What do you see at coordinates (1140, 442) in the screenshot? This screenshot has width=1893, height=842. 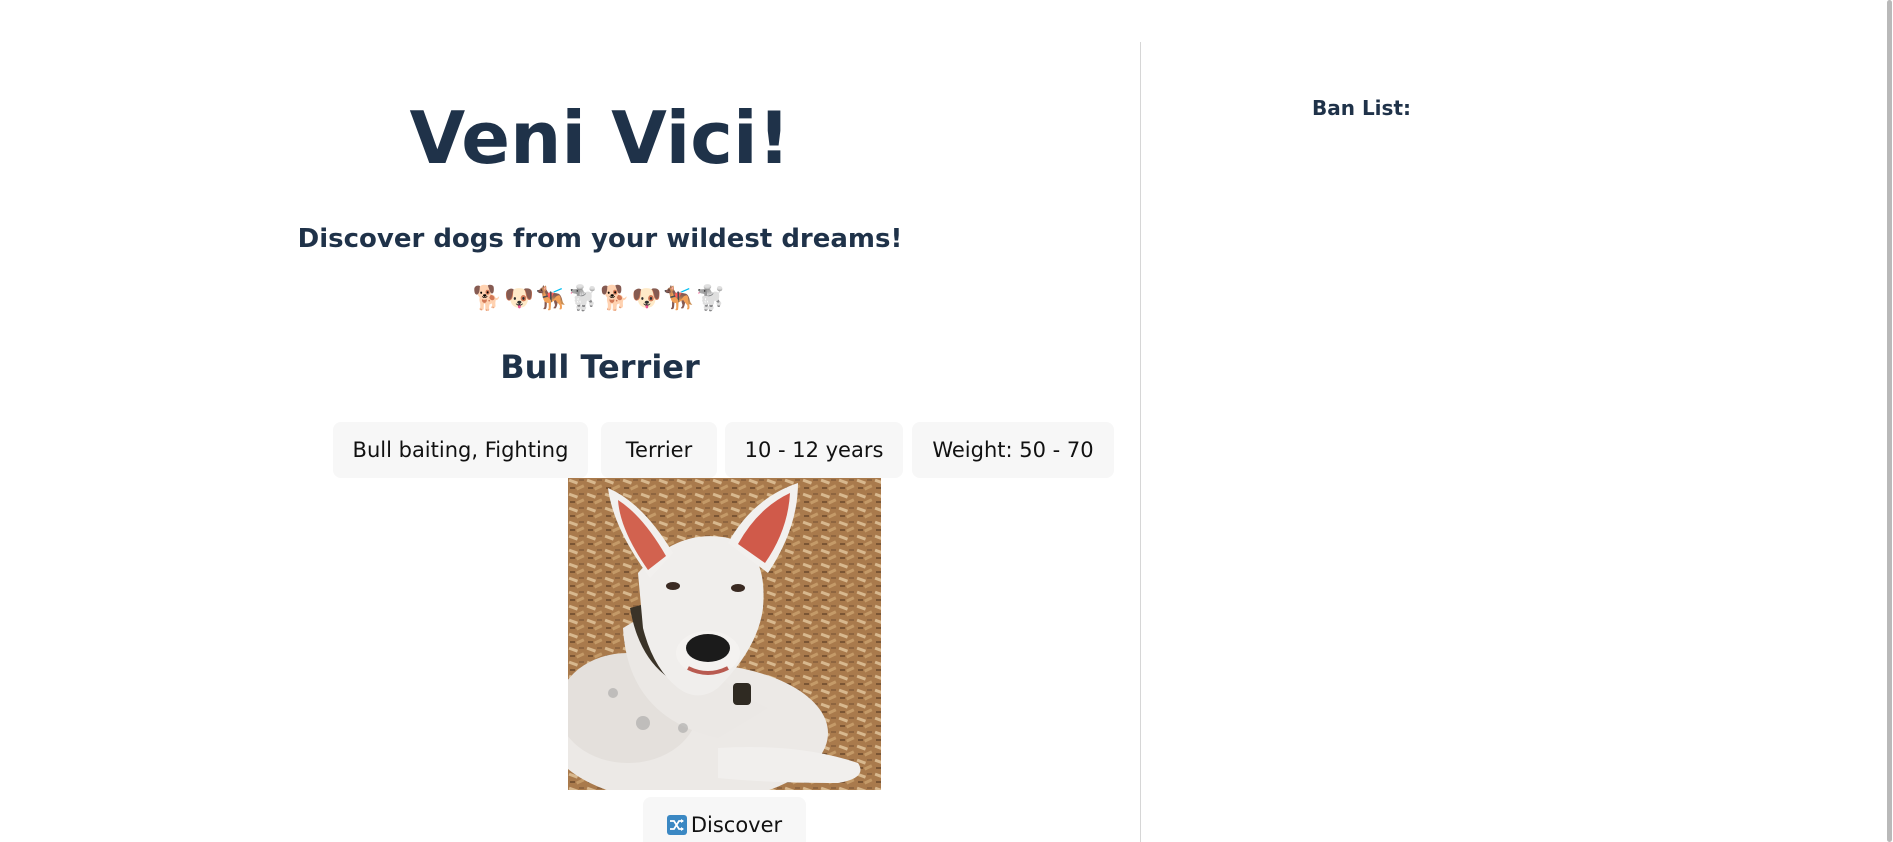 I see `panel-divider` at bounding box center [1140, 442].